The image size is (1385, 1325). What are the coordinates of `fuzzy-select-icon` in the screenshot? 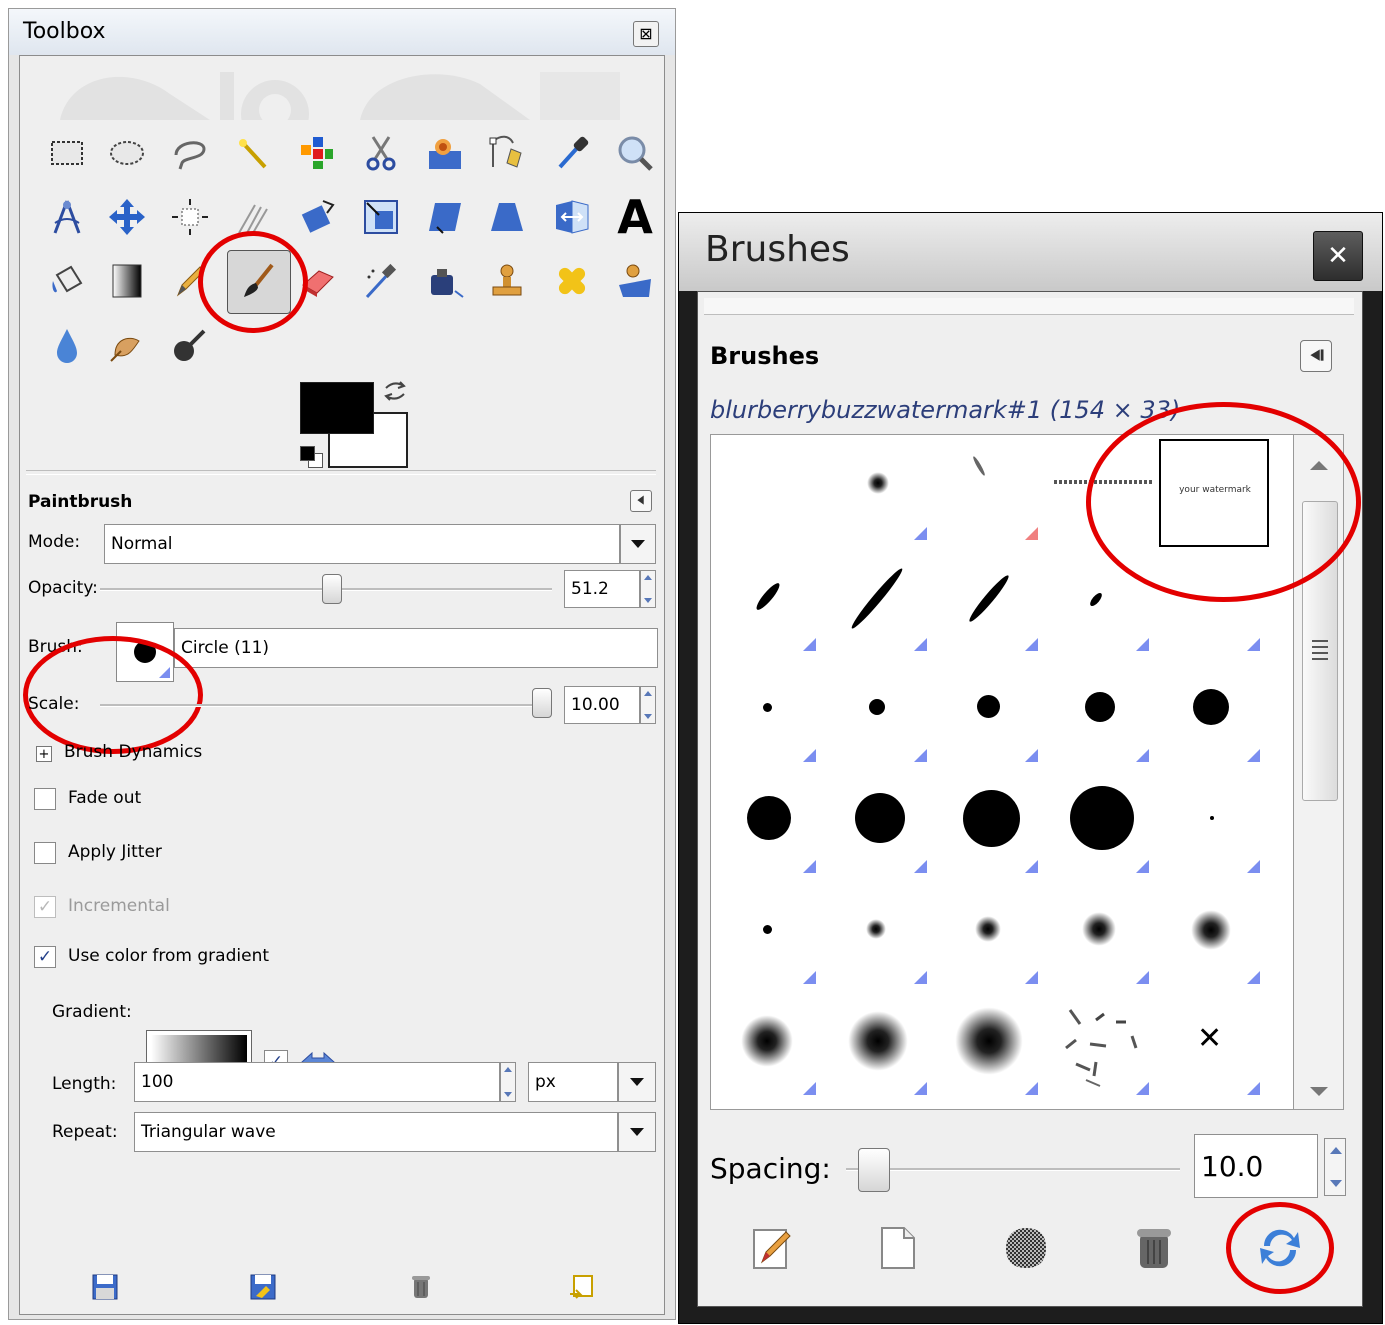 It's located at (253, 153).